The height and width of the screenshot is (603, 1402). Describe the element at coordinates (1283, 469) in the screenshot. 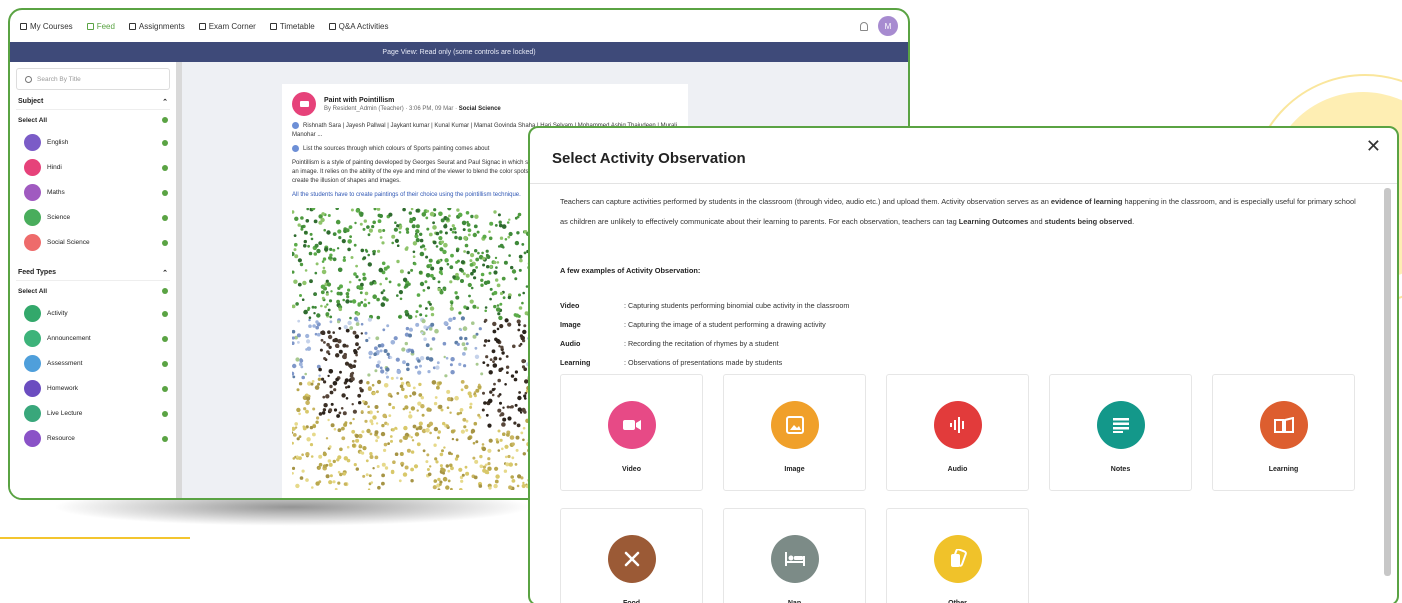

I see `activity-tile-label: Learning` at that location.